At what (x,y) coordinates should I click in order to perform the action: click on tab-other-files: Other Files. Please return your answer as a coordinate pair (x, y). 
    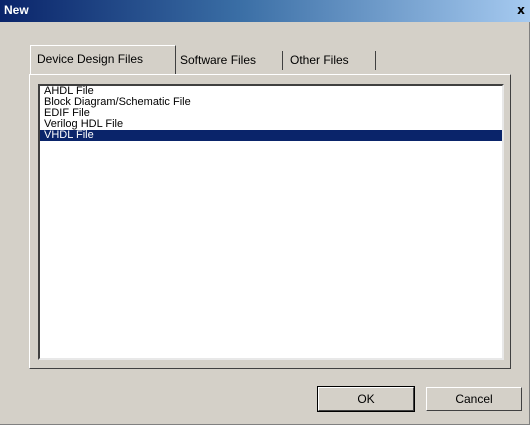
    Looking at the image, I should click on (332, 60).